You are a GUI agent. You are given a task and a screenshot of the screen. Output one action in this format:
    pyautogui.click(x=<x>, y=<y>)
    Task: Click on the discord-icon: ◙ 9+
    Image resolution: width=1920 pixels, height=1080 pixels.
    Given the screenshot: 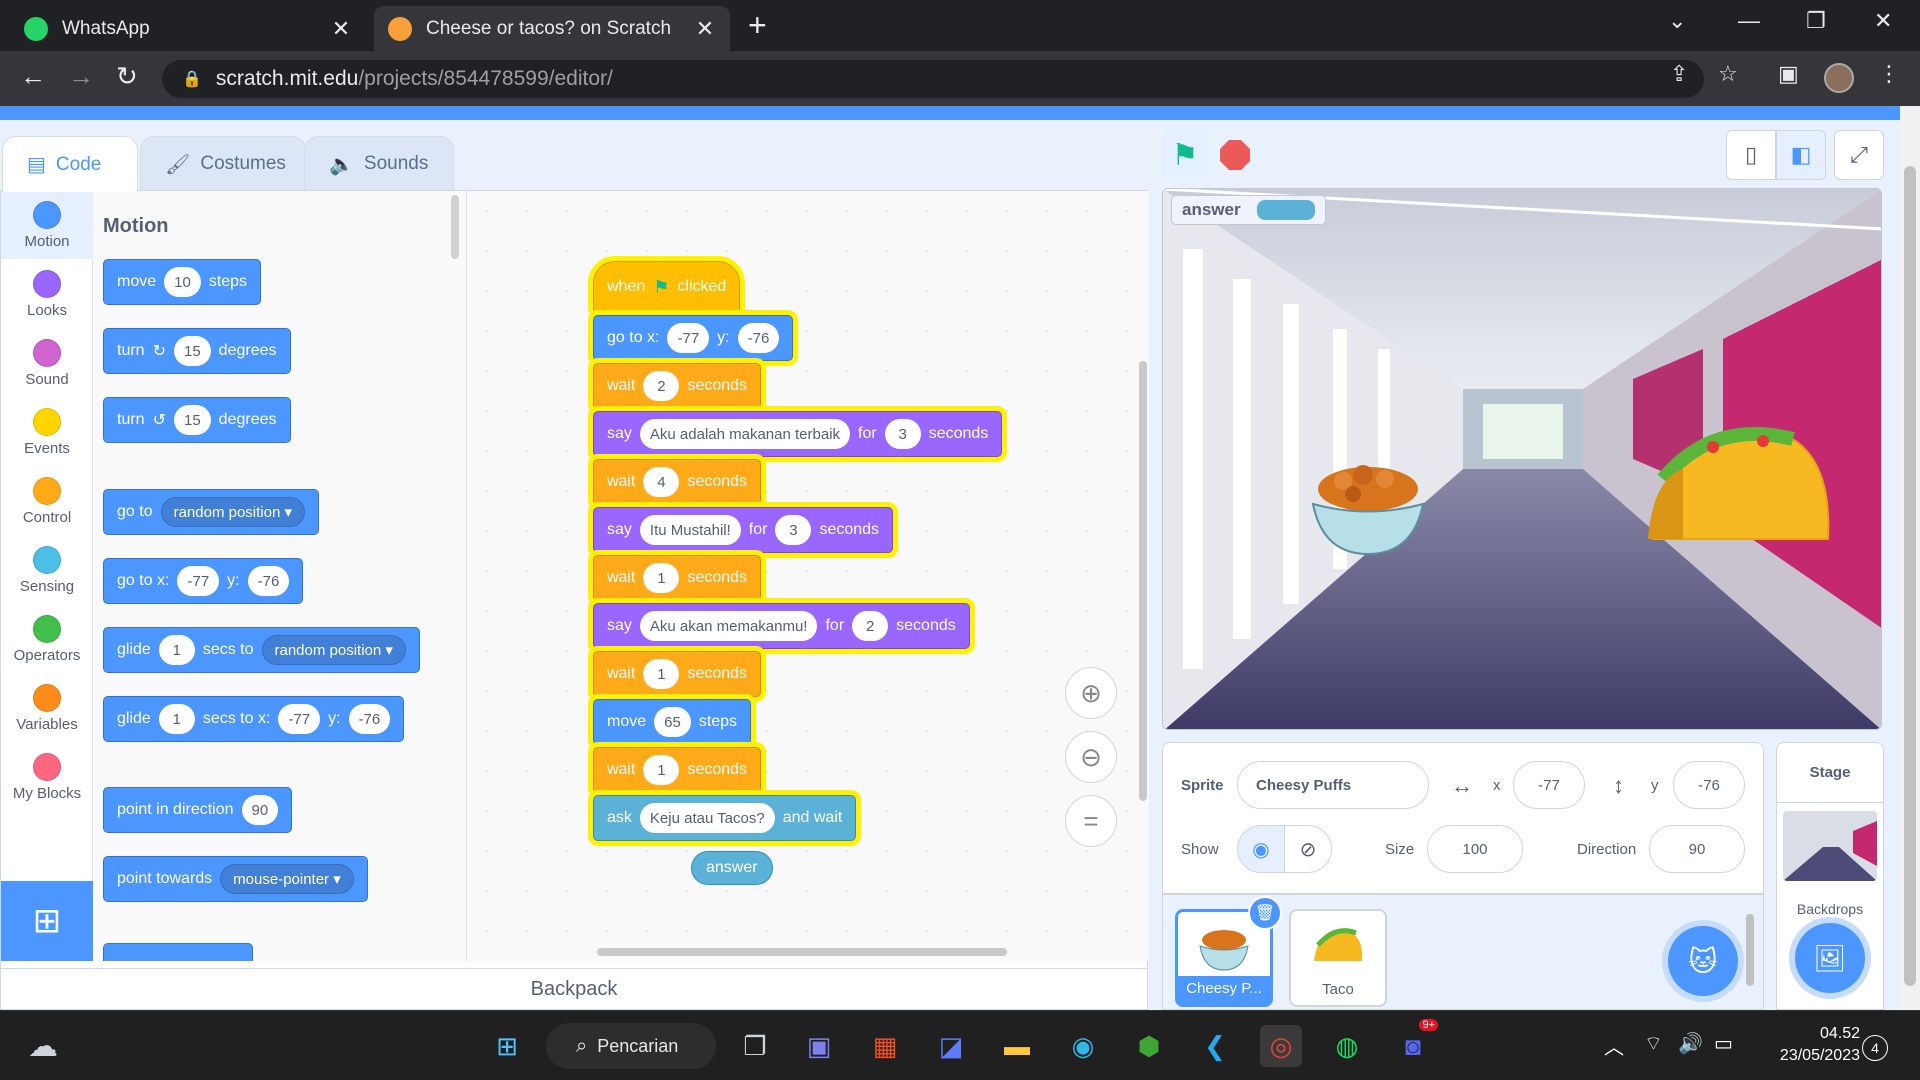 What is the action you would take?
    pyautogui.click(x=1415, y=1043)
    